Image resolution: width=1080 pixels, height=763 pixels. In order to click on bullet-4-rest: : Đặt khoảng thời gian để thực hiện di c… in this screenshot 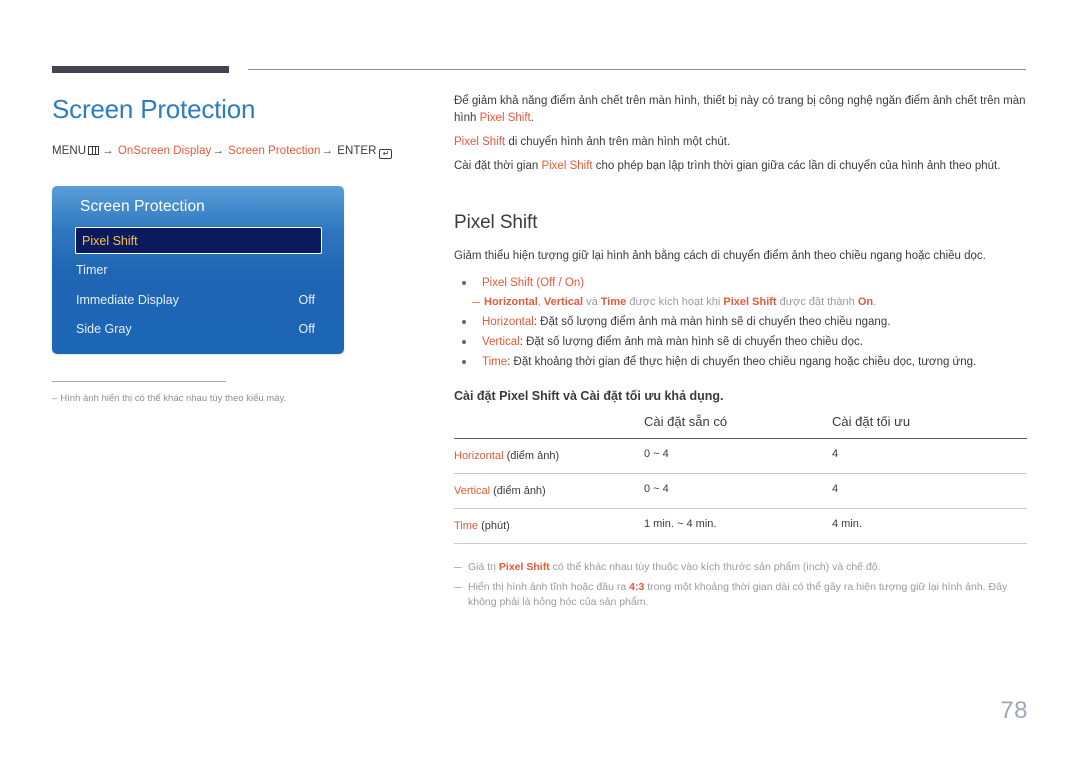, I will do `click(742, 362)`.